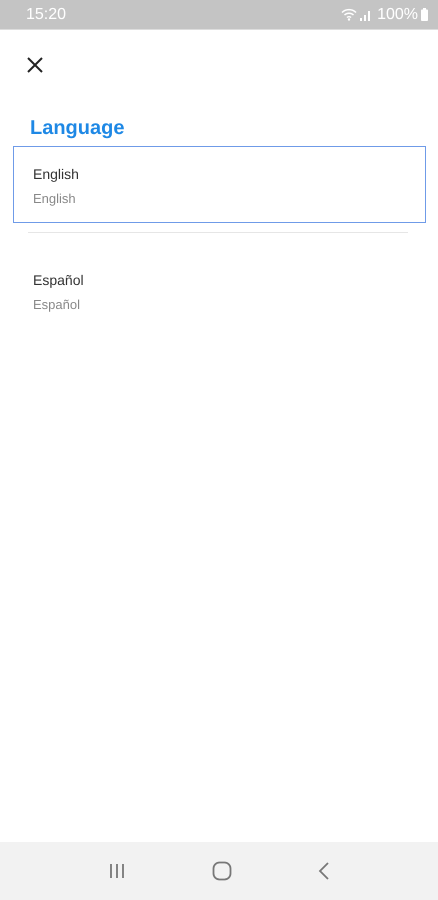 The image size is (438, 900). Describe the element at coordinates (324, 871) in the screenshot. I see `back-icon` at that location.